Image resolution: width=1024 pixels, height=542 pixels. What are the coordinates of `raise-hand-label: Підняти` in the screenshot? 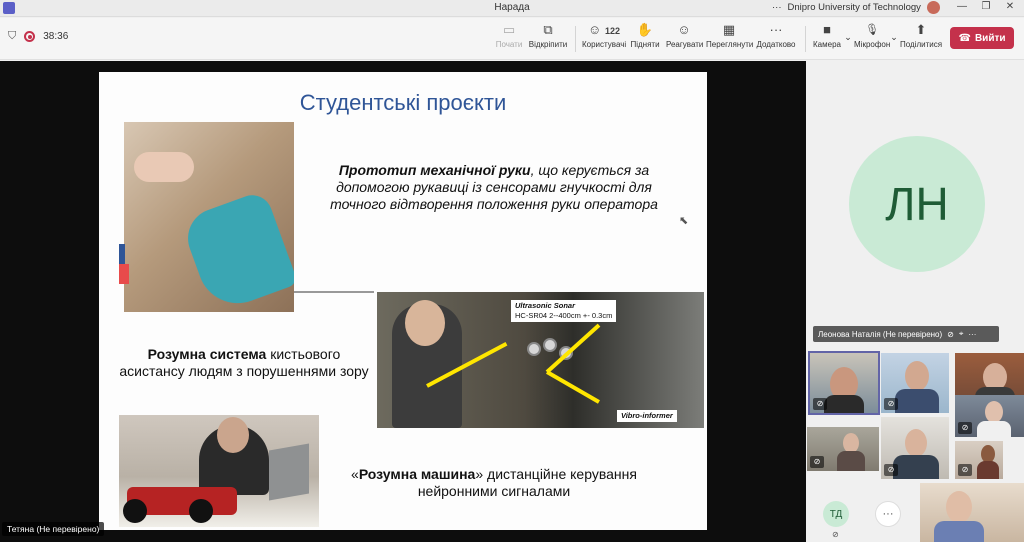 It's located at (645, 44).